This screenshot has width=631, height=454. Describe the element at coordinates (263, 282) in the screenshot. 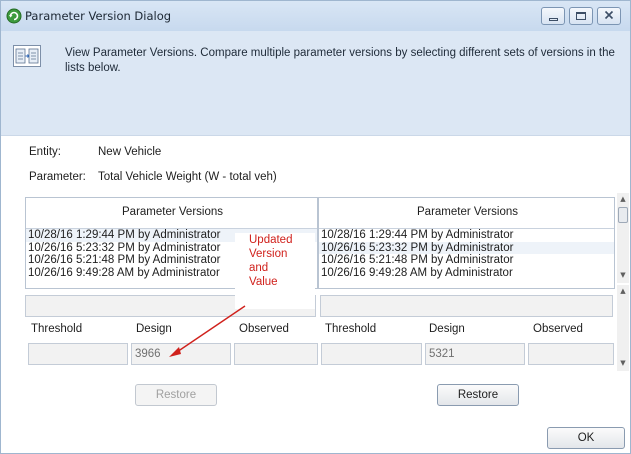

I see `annotation-line: Value` at that location.